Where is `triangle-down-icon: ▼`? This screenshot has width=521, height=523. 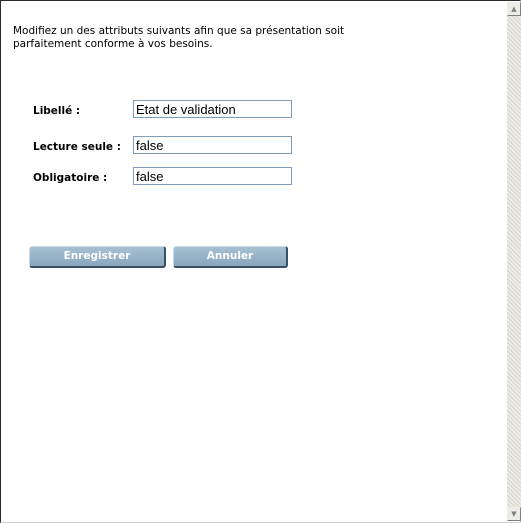 triangle-down-icon: ▼ is located at coordinates (514, 514).